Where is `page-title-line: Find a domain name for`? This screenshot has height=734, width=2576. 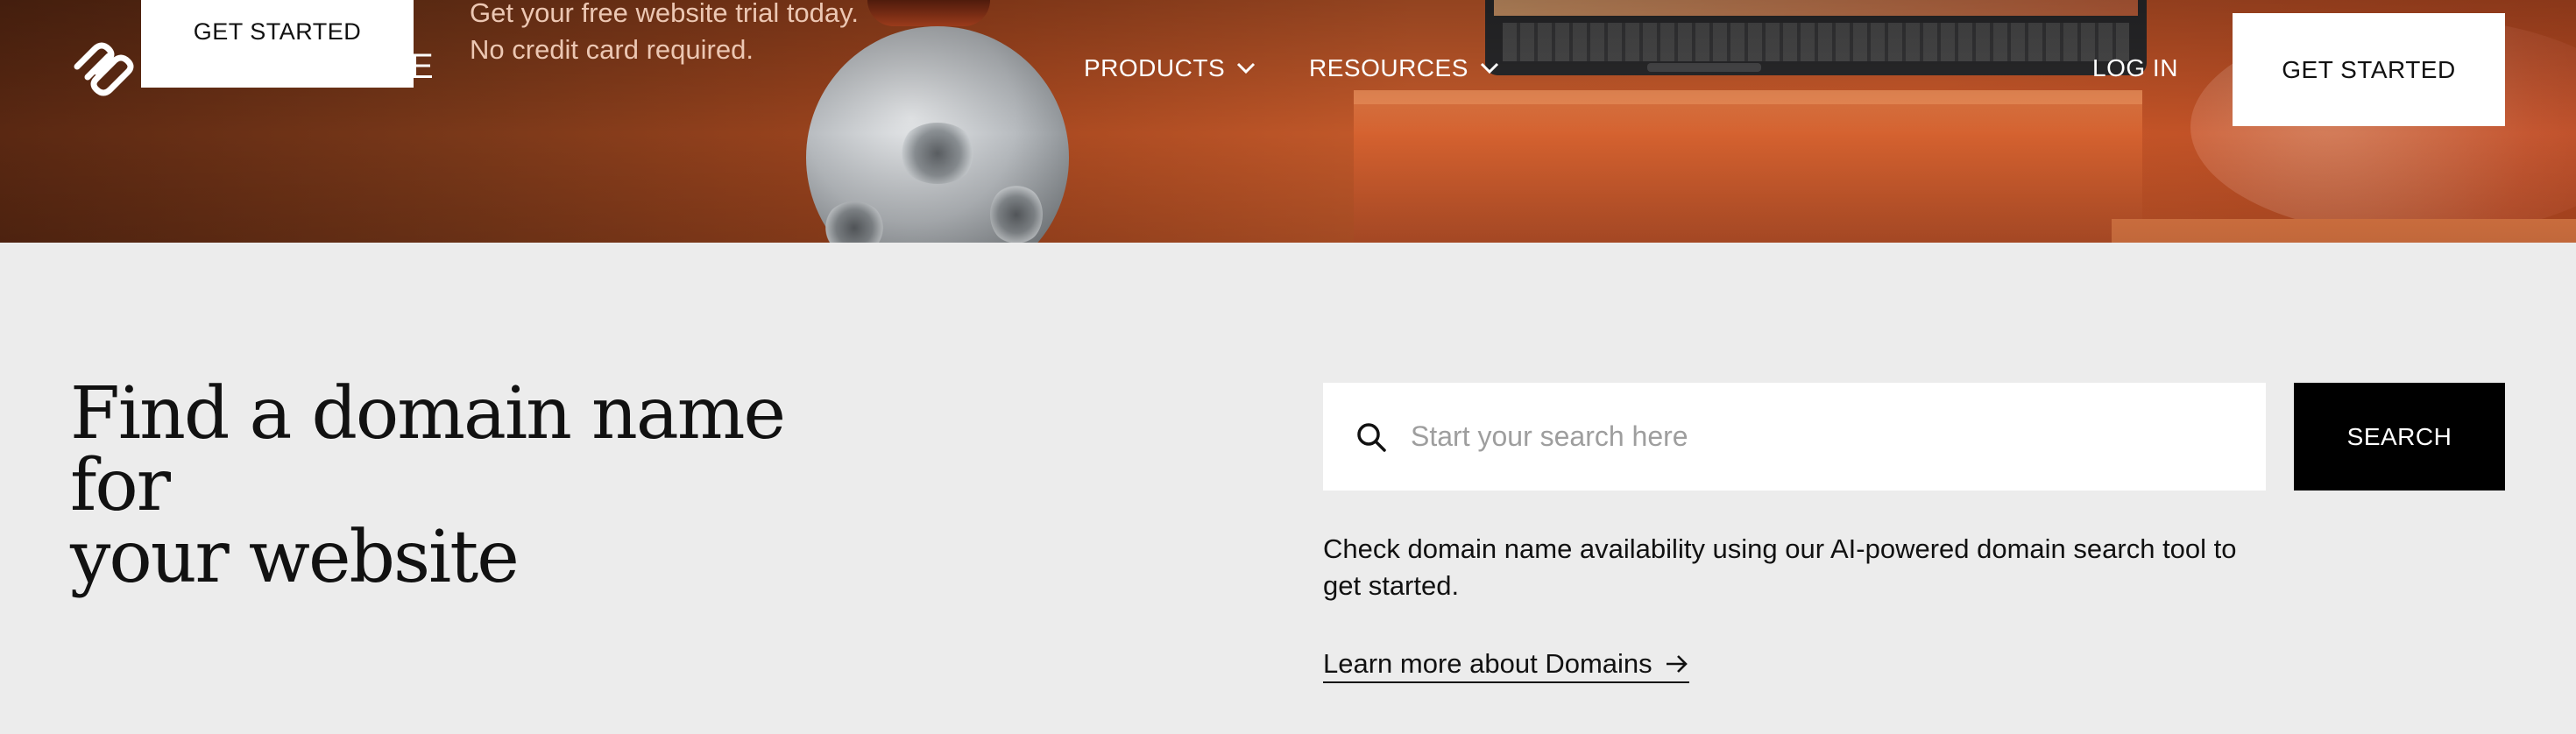
page-title-line: Find a domain name for is located at coordinates (428, 450).